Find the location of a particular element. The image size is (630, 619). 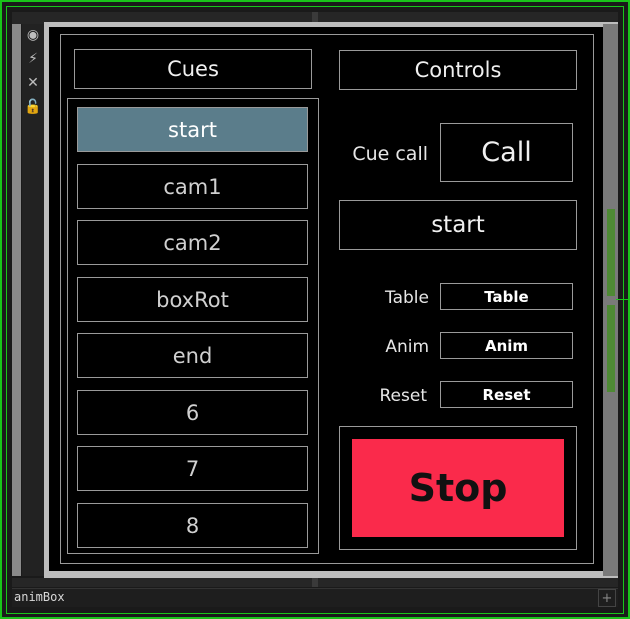

table-label: Table is located at coordinates (407, 298).